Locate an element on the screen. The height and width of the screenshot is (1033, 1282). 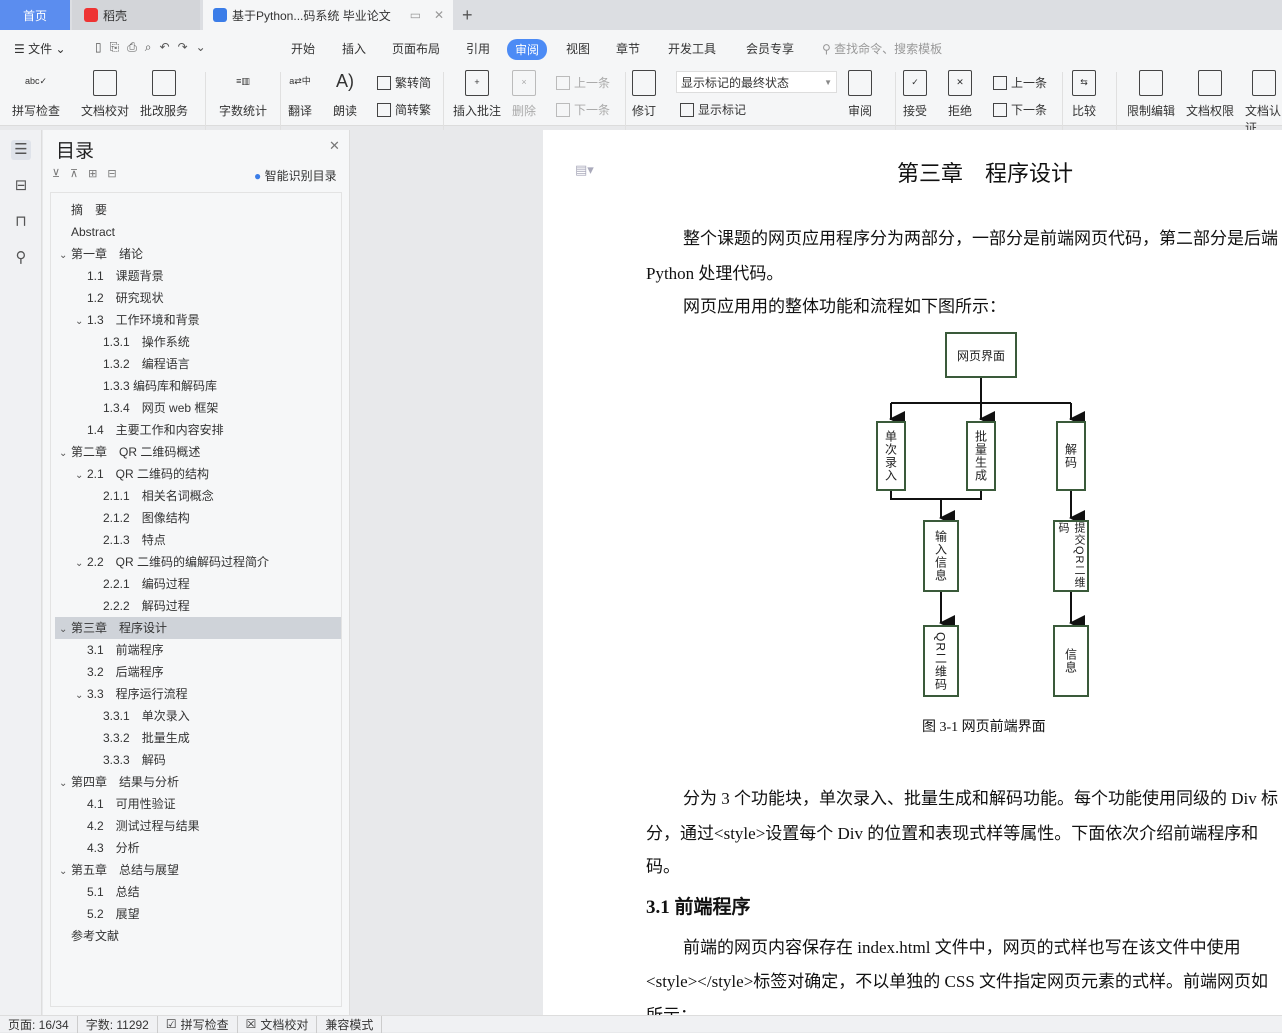
toc-item: 2.2.2 解码过程 is located at coordinates (198, 606).